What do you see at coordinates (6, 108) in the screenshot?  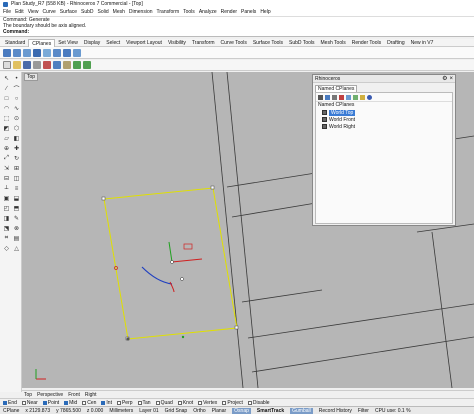 I see `tool-icon: ◠` at bounding box center [6, 108].